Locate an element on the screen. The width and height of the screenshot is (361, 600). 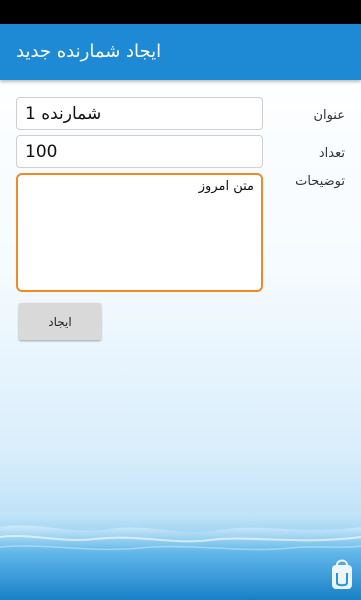
description-label: توضیحات is located at coordinates (320, 181).